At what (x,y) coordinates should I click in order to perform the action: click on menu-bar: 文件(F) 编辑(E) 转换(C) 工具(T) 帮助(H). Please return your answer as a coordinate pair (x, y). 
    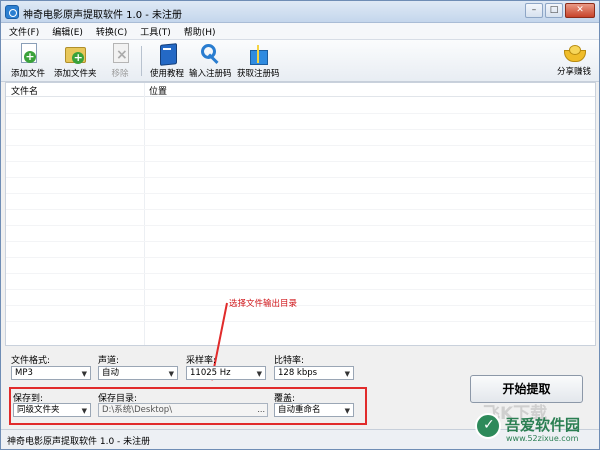
    Looking at the image, I should click on (300, 31).